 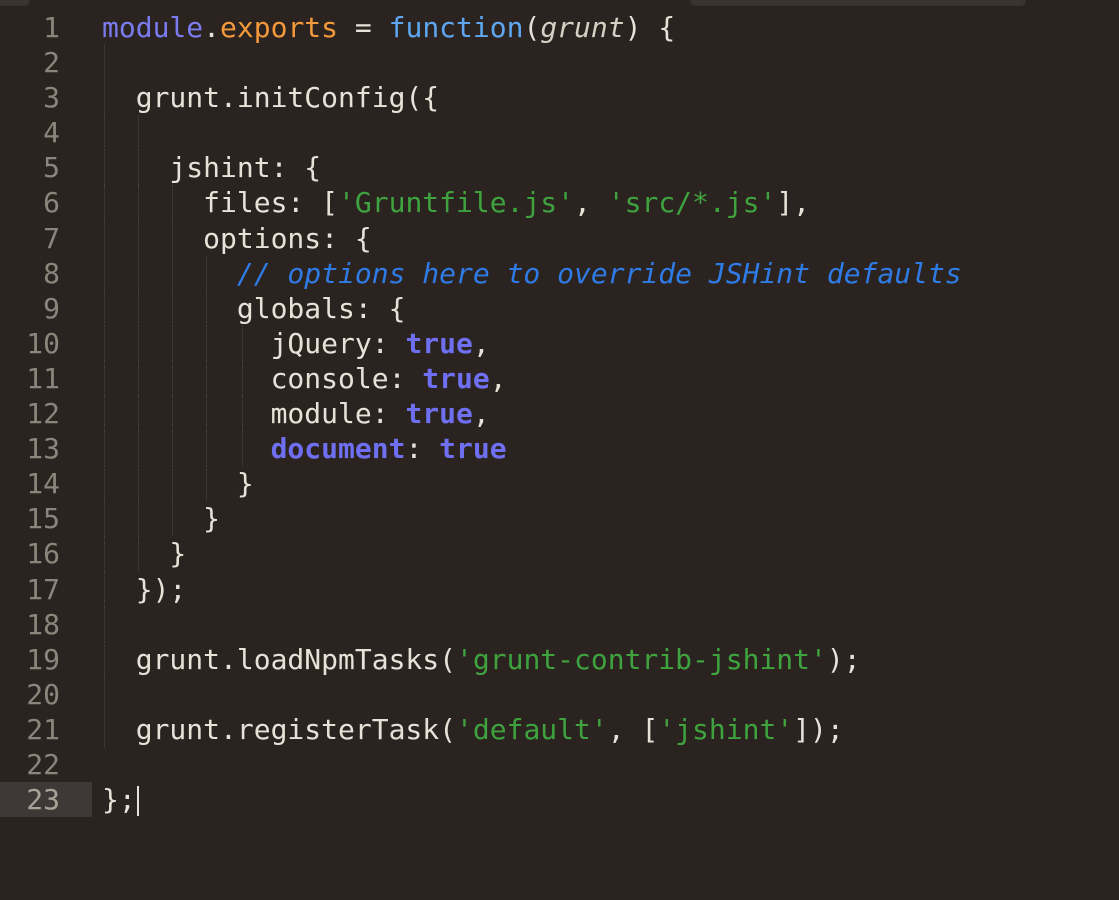 What do you see at coordinates (439, 343) in the screenshot?
I see `boolean-literal: true` at bounding box center [439, 343].